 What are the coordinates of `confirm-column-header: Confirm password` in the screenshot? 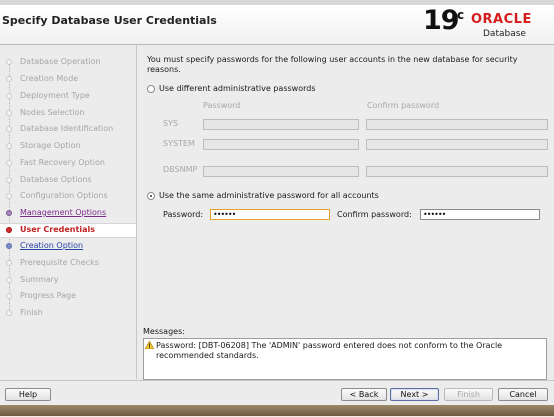 It's located at (403, 105).